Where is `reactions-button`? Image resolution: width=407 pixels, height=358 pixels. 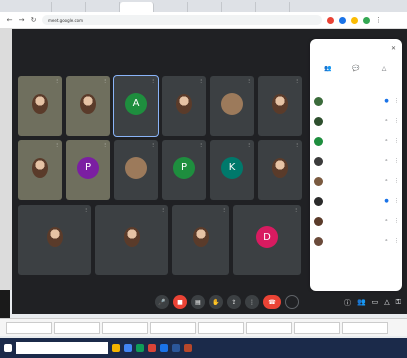 reactions-button is located at coordinates (292, 302).